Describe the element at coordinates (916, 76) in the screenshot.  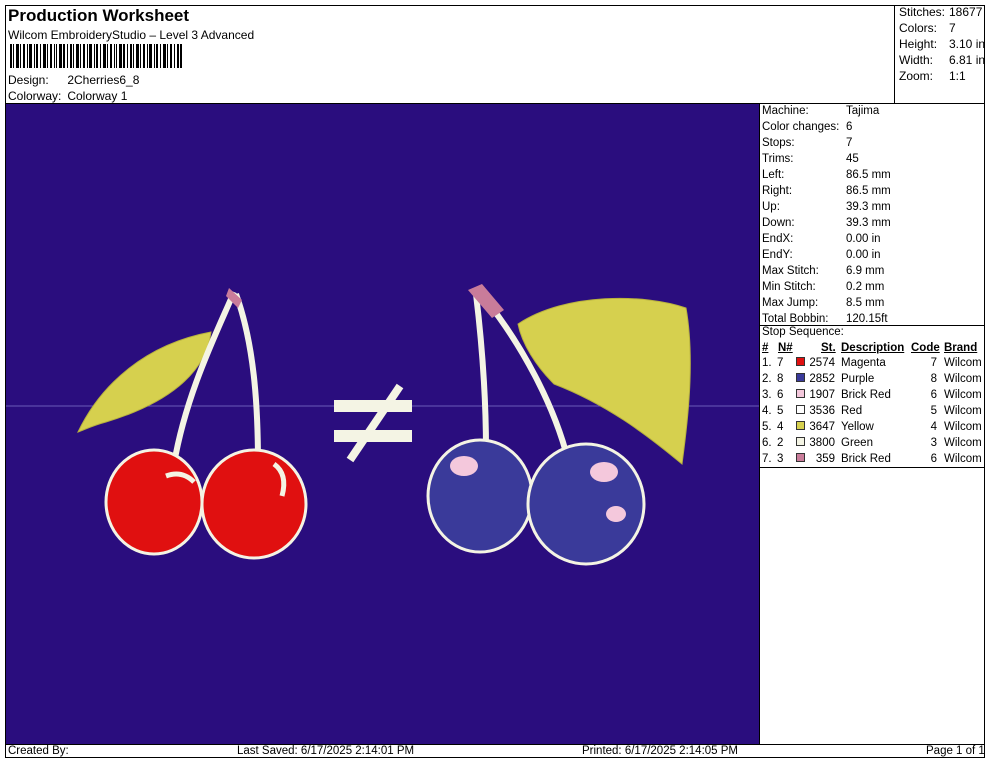
I see `zoom-label: Zoom:` at that location.